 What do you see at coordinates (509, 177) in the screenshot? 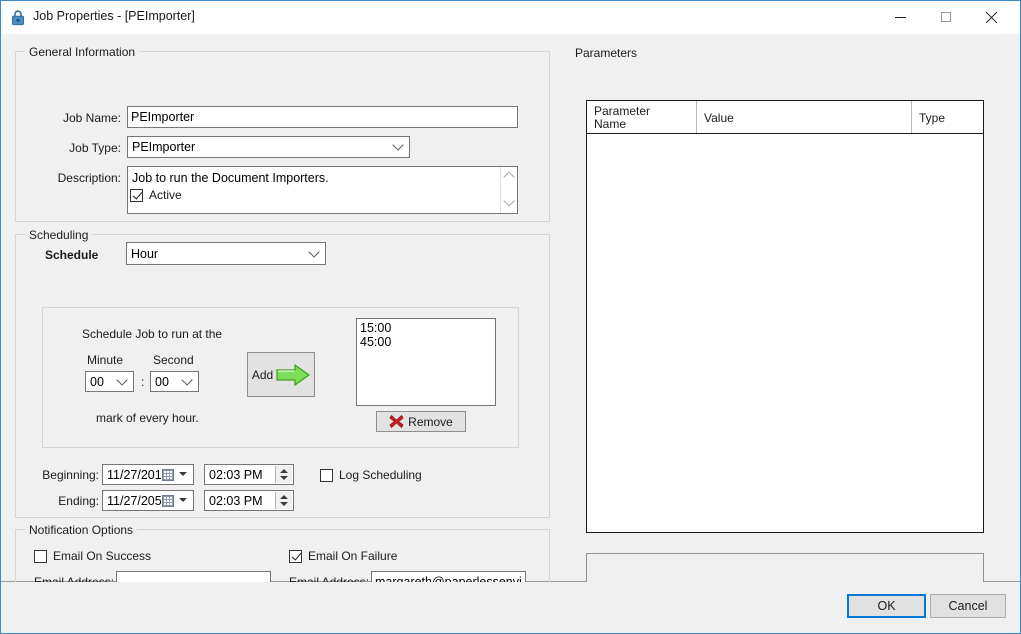
I see `scroll-up-icon` at bounding box center [509, 177].